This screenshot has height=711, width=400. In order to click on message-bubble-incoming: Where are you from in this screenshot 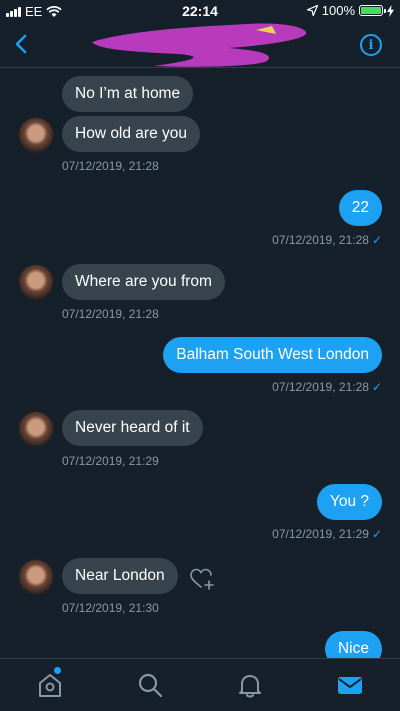, I will do `click(143, 282)`.